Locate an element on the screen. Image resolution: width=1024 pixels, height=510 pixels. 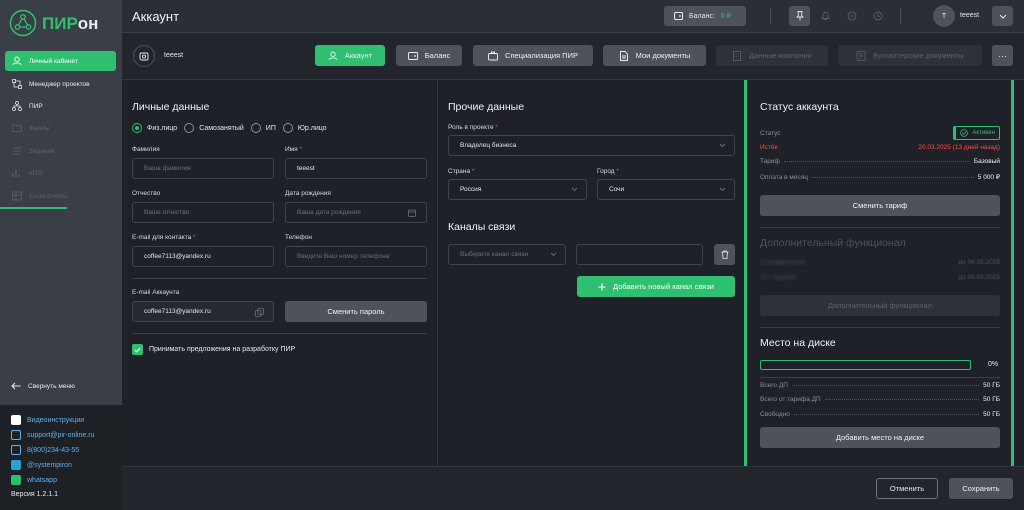
delete-channel-button is located at coordinates (724, 254).